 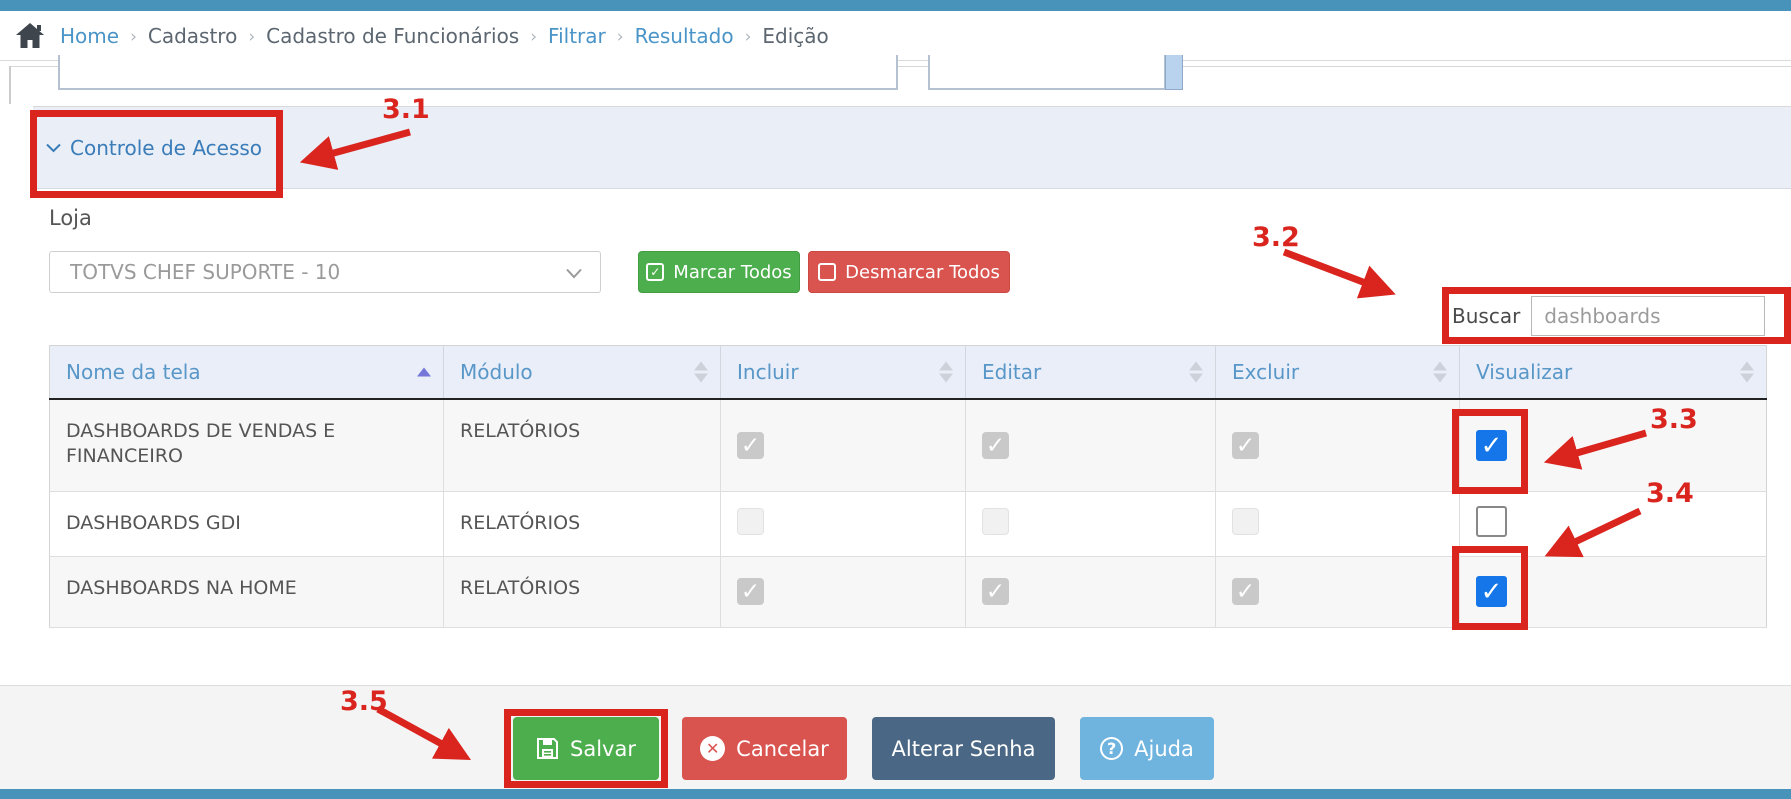 I want to click on search-label: Buscar, so click(x=1486, y=316).